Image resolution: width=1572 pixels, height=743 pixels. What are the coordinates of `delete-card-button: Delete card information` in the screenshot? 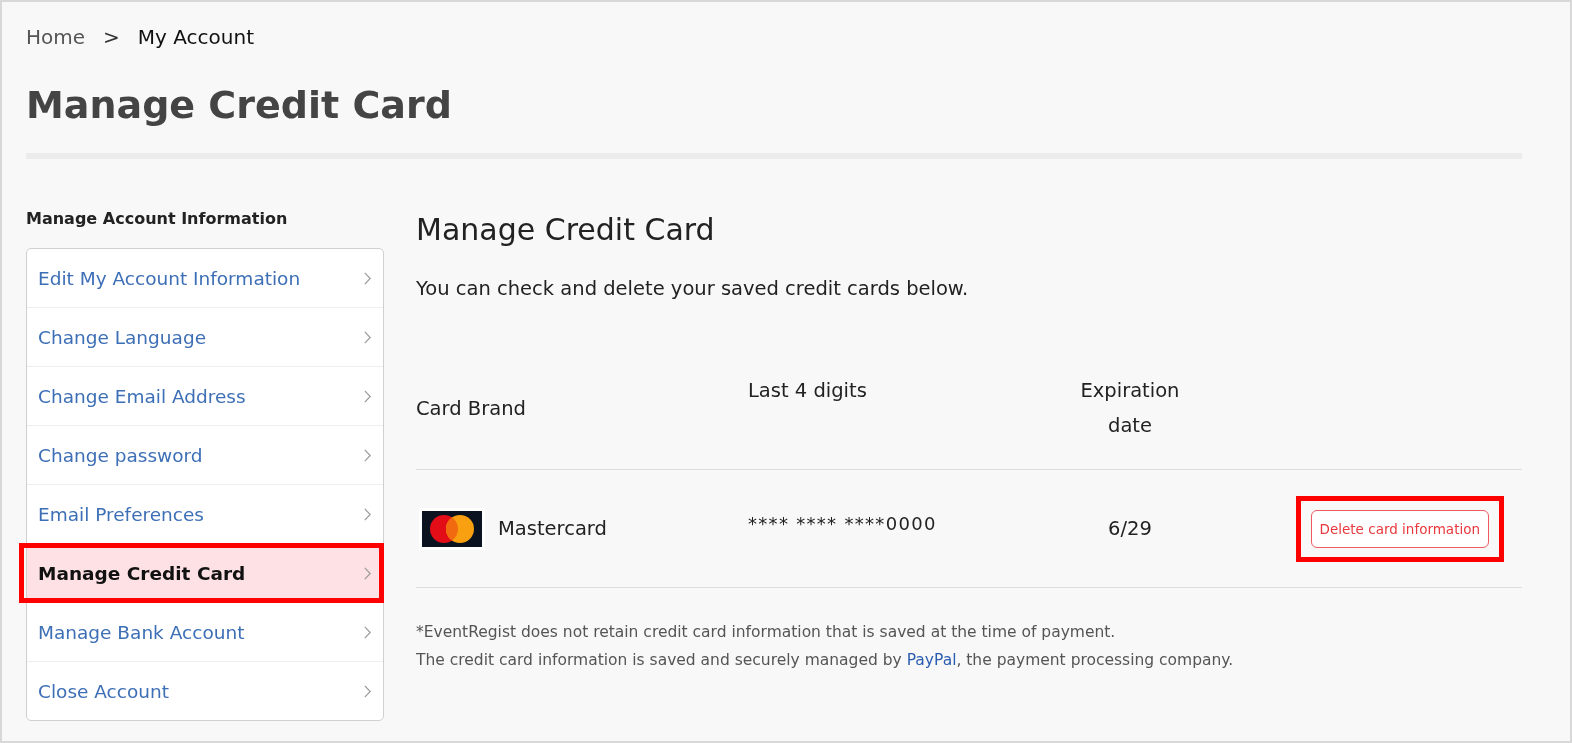 It's located at (1399, 528).